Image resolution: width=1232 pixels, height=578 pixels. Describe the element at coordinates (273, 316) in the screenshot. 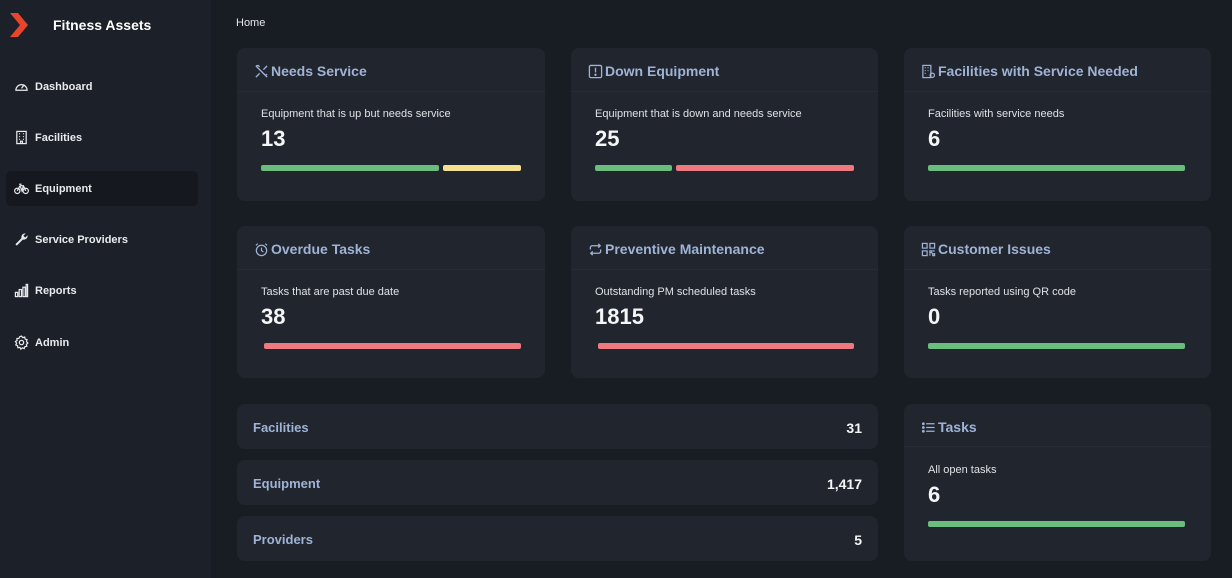

I see `card-value: 38` at that location.